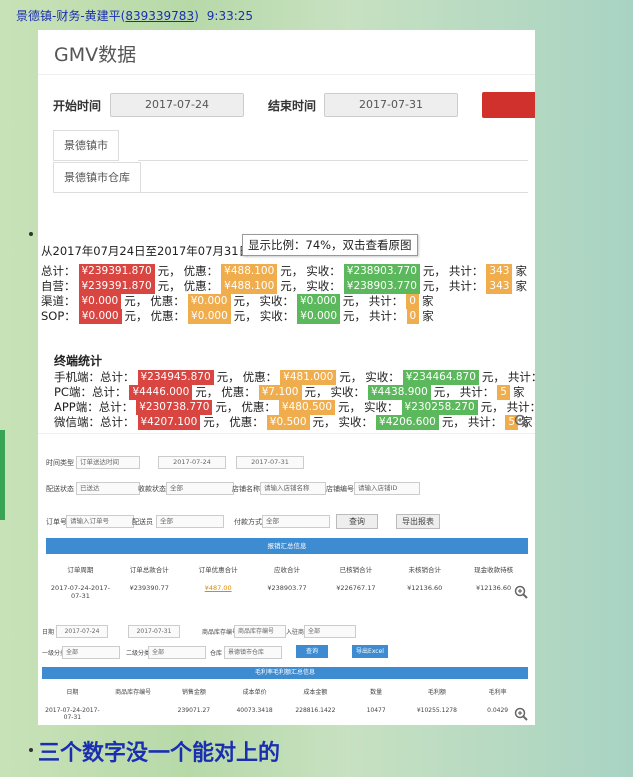 The image size is (633, 777). Describe the element at coordinates (418, 521) in the screenshot. I see `order-export-button: 导出报表` at that location.